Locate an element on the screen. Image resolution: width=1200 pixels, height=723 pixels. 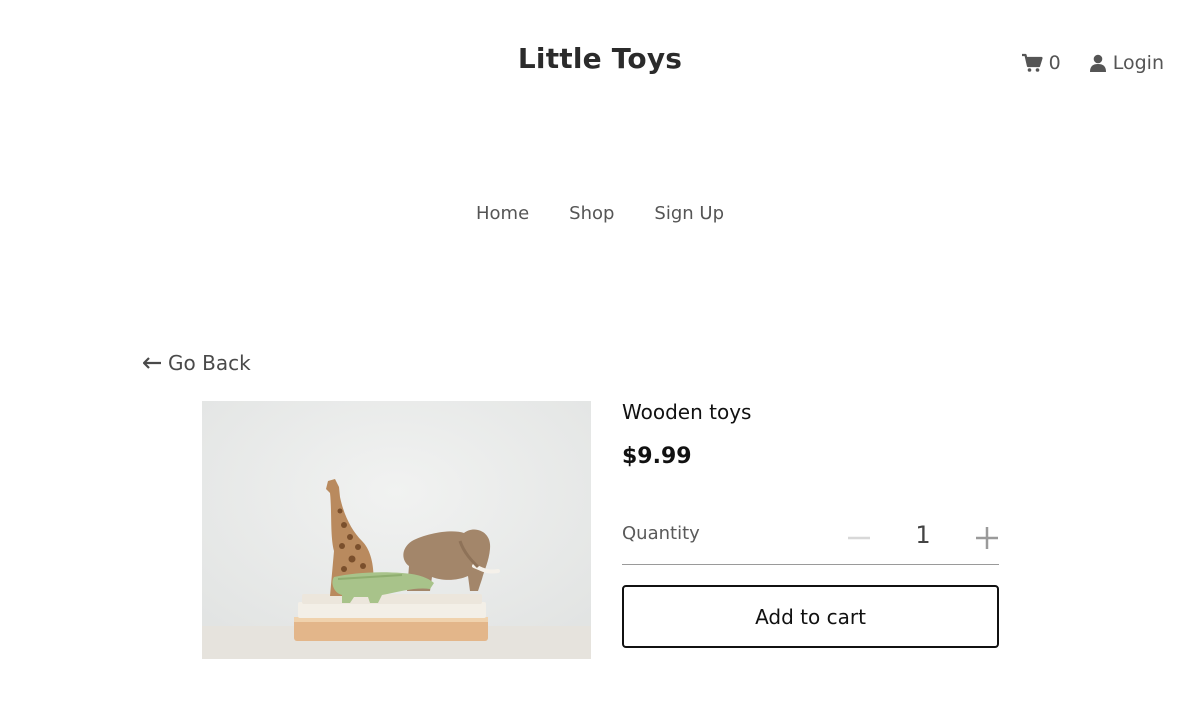
product-title: Wooden toys is located at coordinates (687, 412).